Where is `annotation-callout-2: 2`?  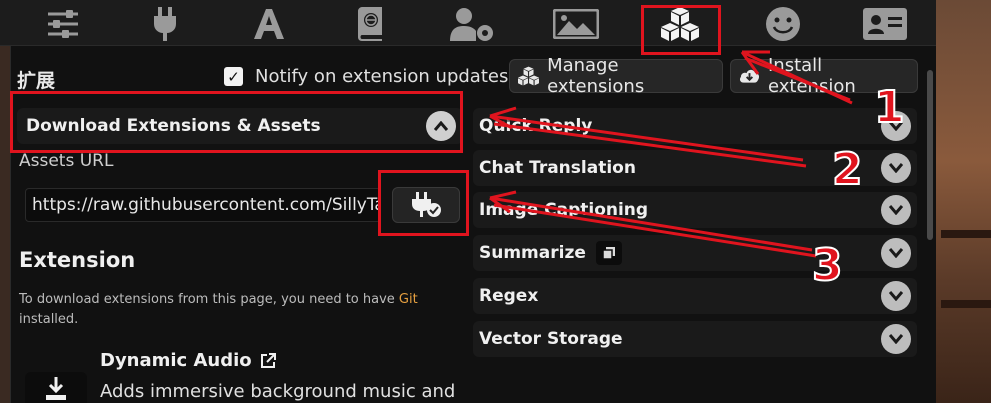 annotation-callout-2: 2 is located at coordinates (847, 169).